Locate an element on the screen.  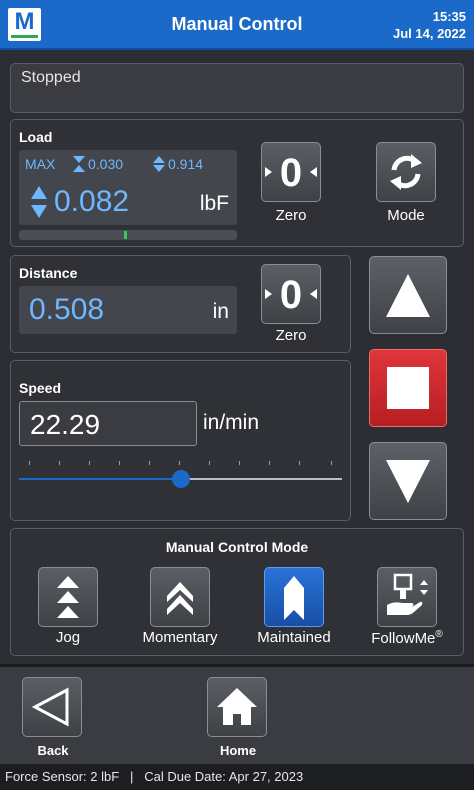
slider-thumb is located at coordinates (181, 479).